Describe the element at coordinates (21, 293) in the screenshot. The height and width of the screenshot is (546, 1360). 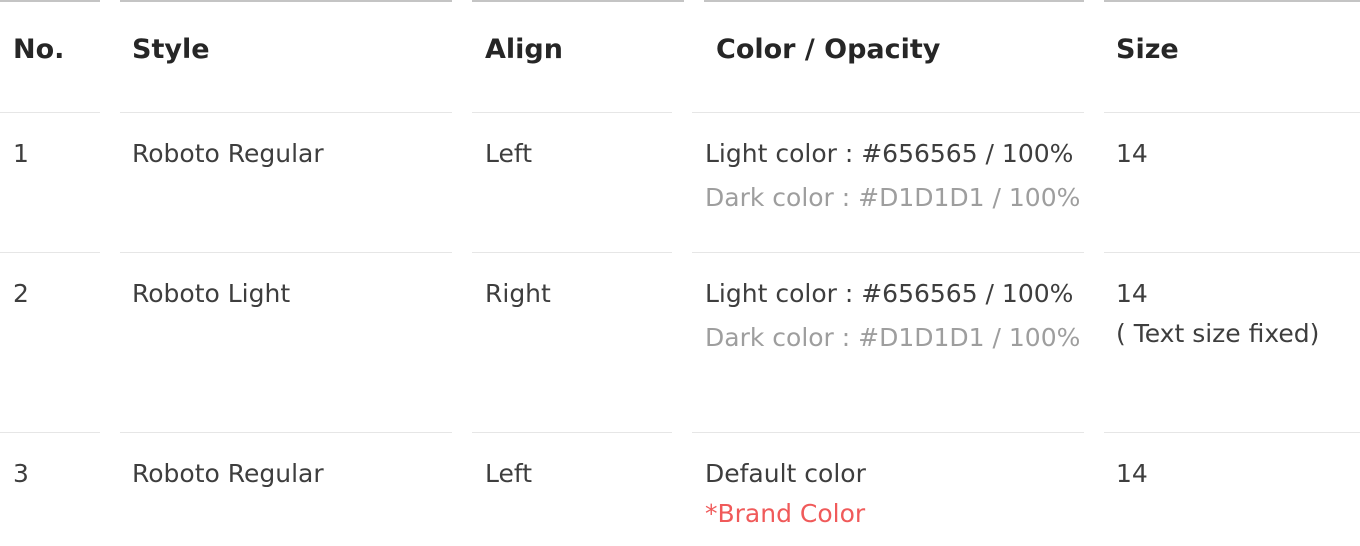
I see `row-2-no: 2` at that location.